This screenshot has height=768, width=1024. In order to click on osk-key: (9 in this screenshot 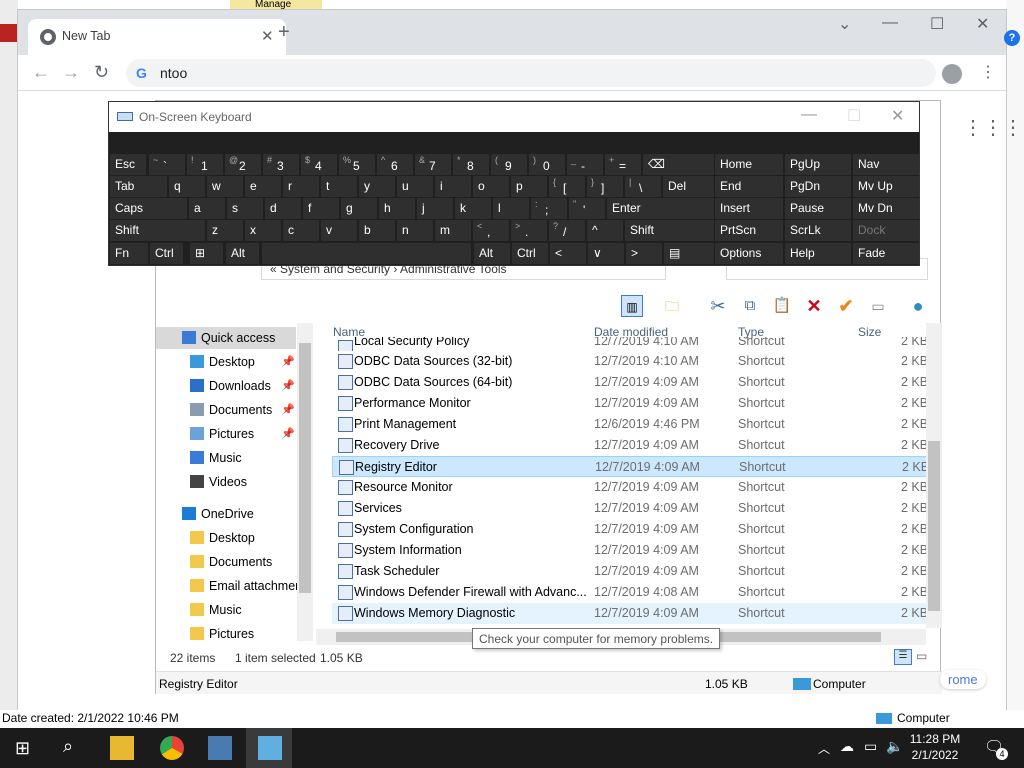, I will do `click(509, 164)`.